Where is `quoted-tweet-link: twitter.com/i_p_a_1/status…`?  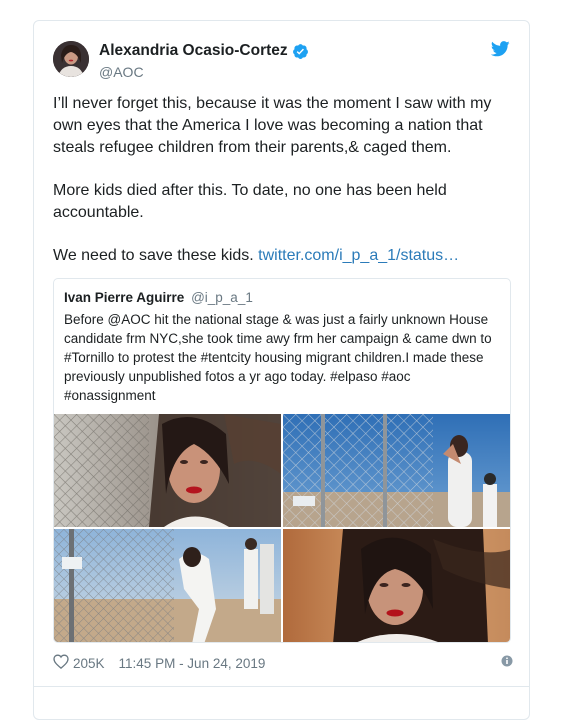 quoted-tweet-link: twitter.com/i_p_a_1/status… is located at coordinates (358, 255).